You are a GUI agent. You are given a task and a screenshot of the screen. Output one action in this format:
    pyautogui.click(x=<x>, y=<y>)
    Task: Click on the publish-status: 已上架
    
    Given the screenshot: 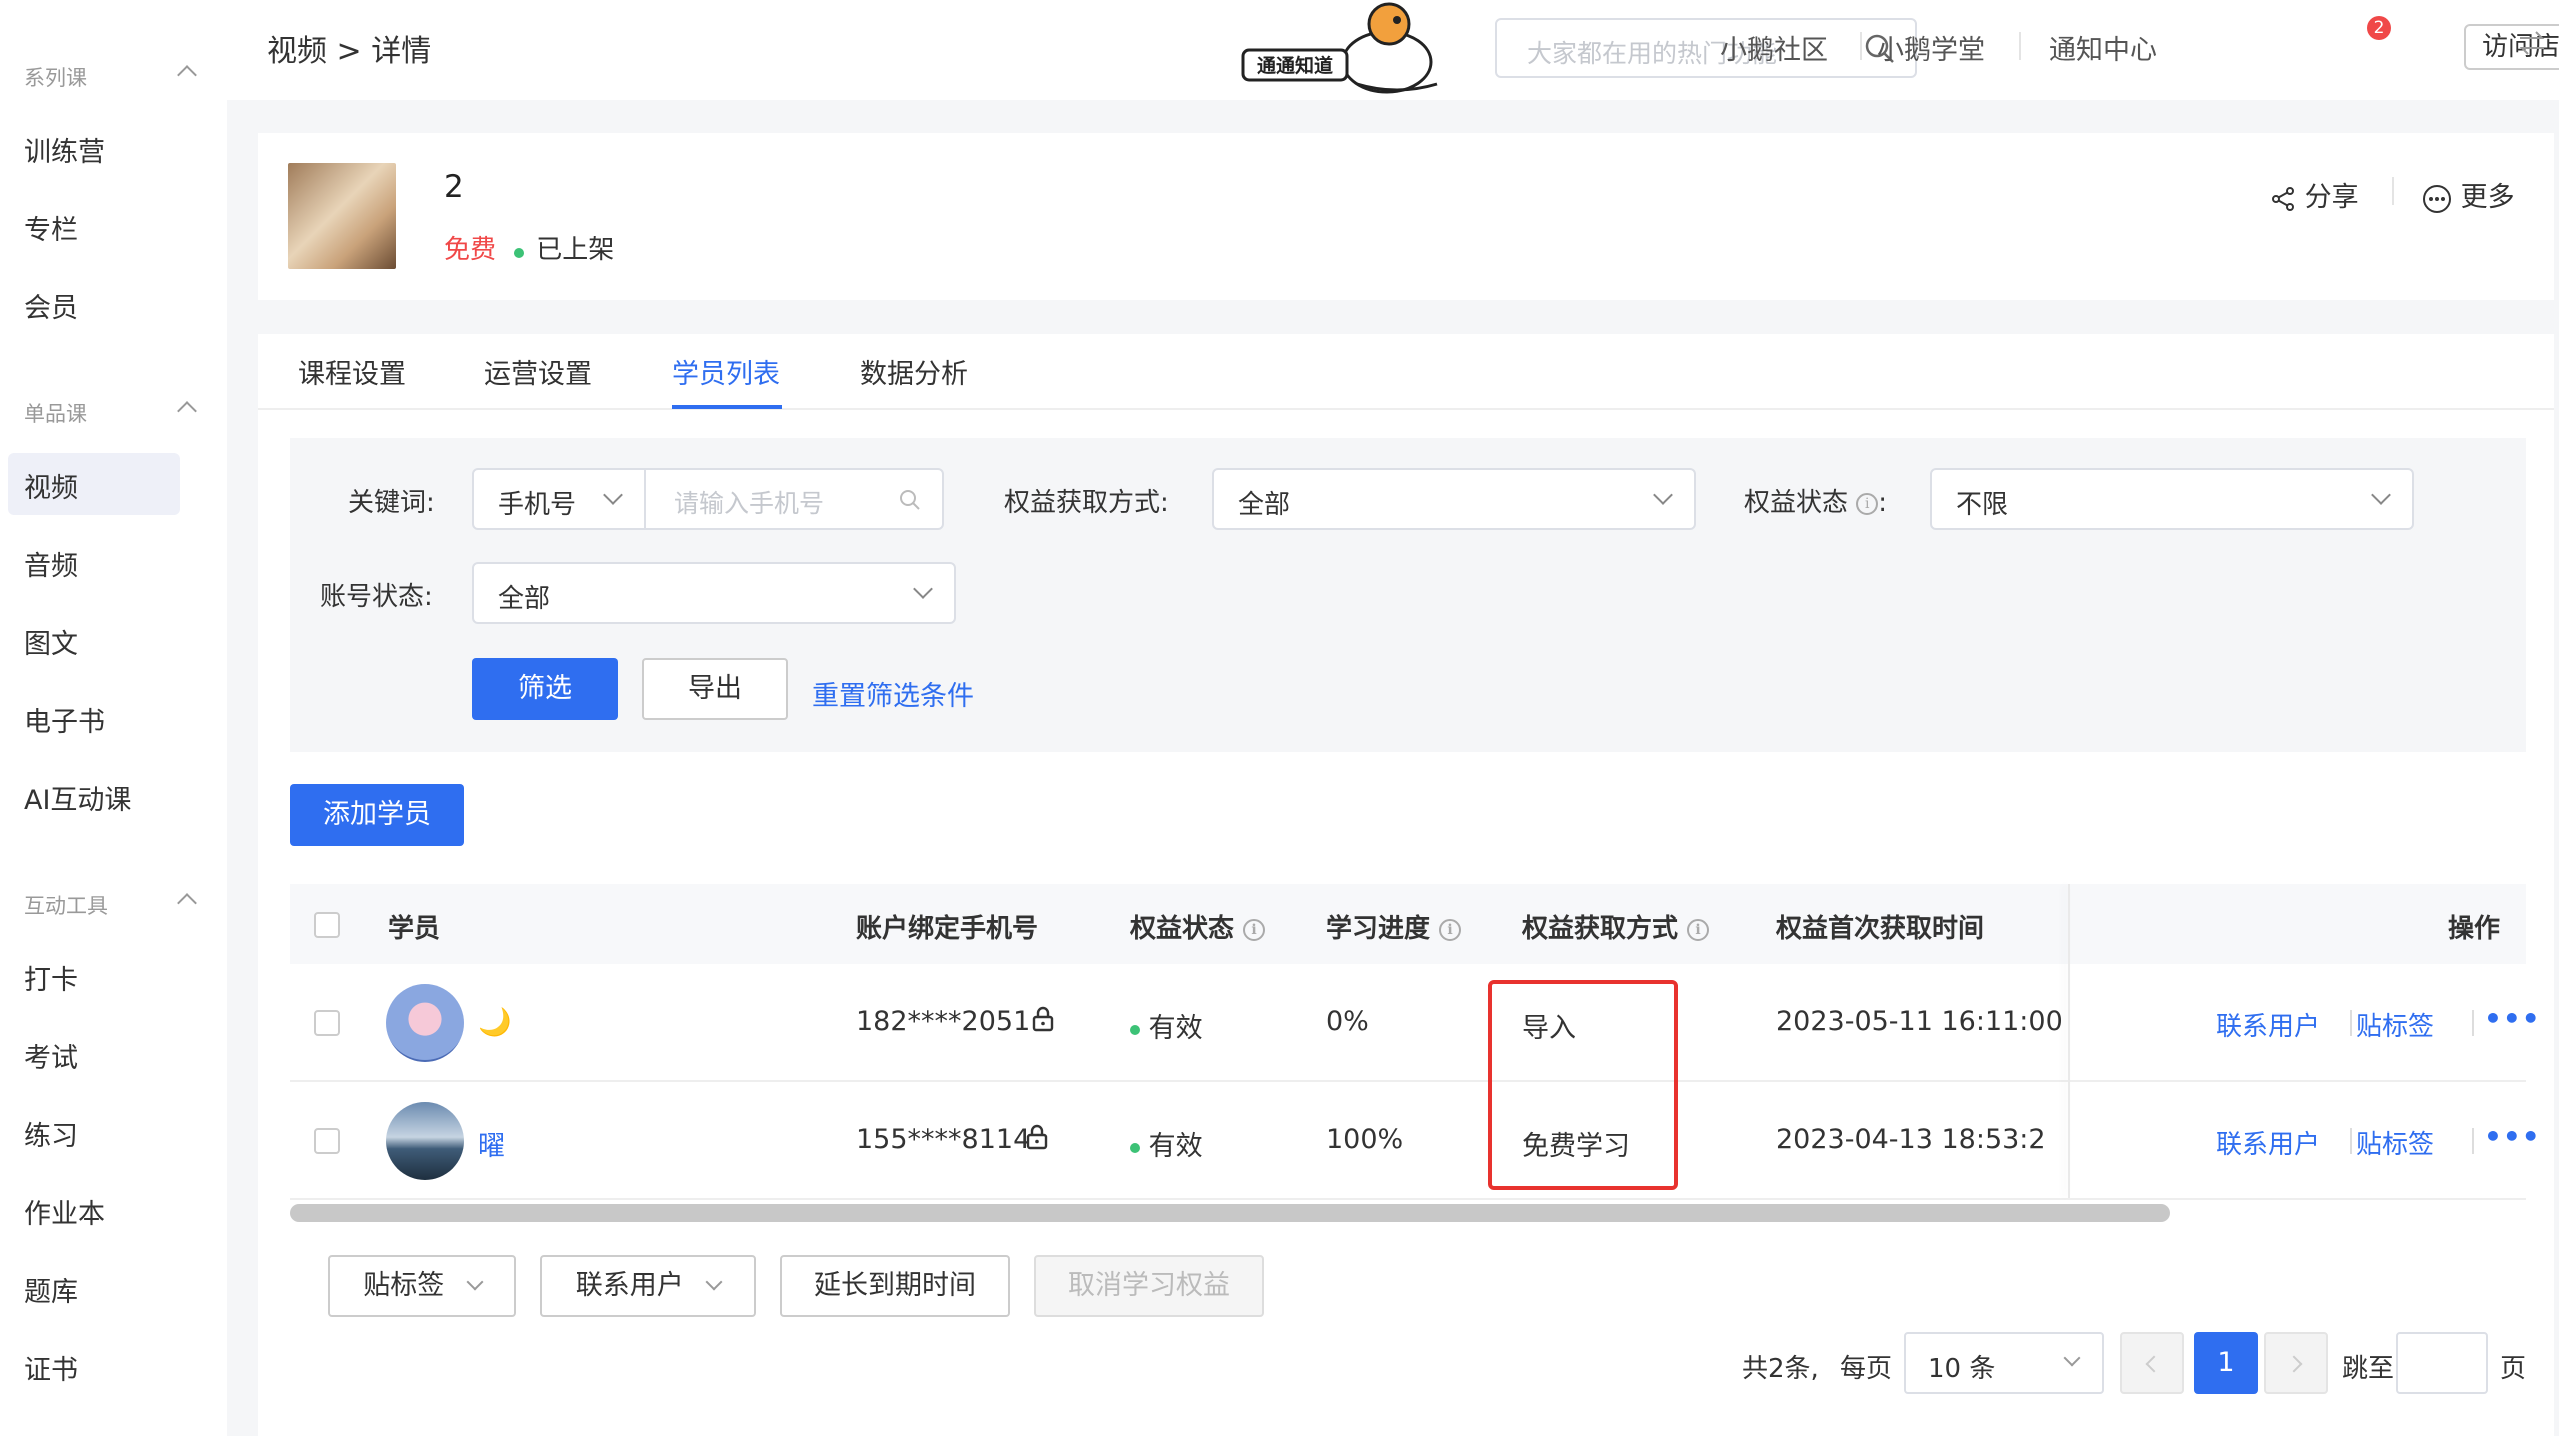 What is the action you would take?
    pyautogui.click(x=564, y=247)
    